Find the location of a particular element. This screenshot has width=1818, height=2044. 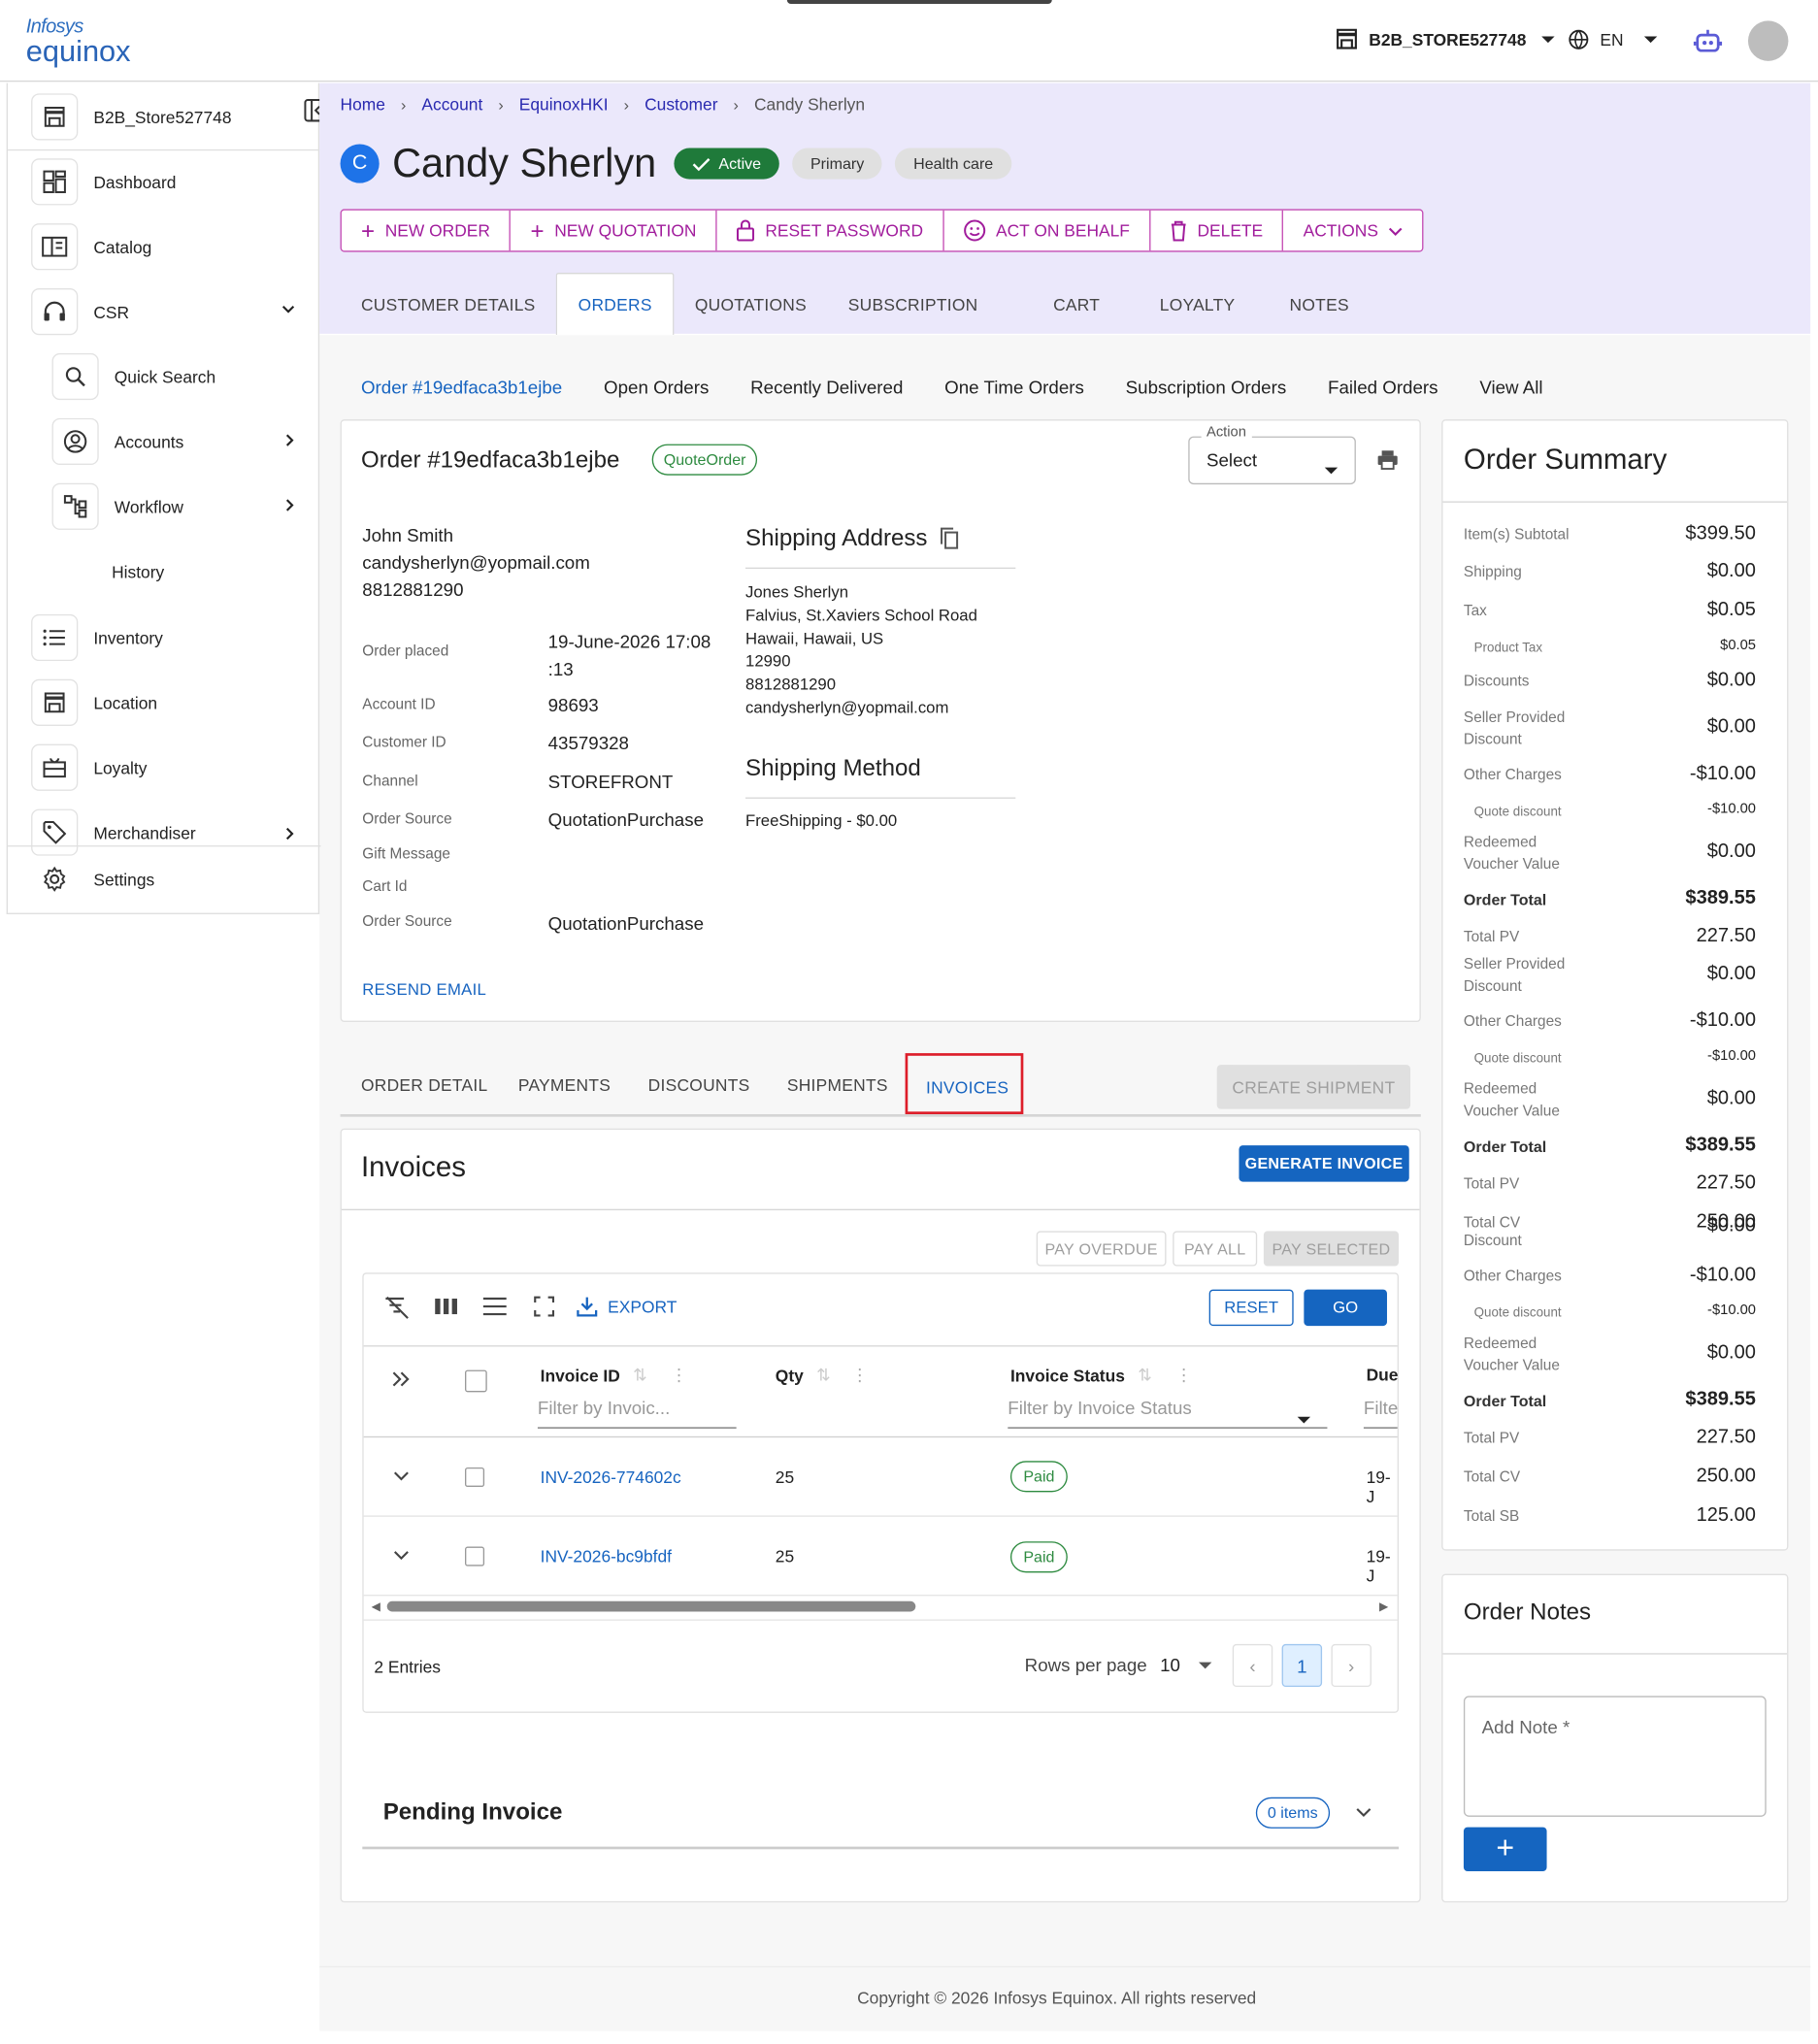

subtab-open-orders: Open Orders is located at coordinates (656, 387).